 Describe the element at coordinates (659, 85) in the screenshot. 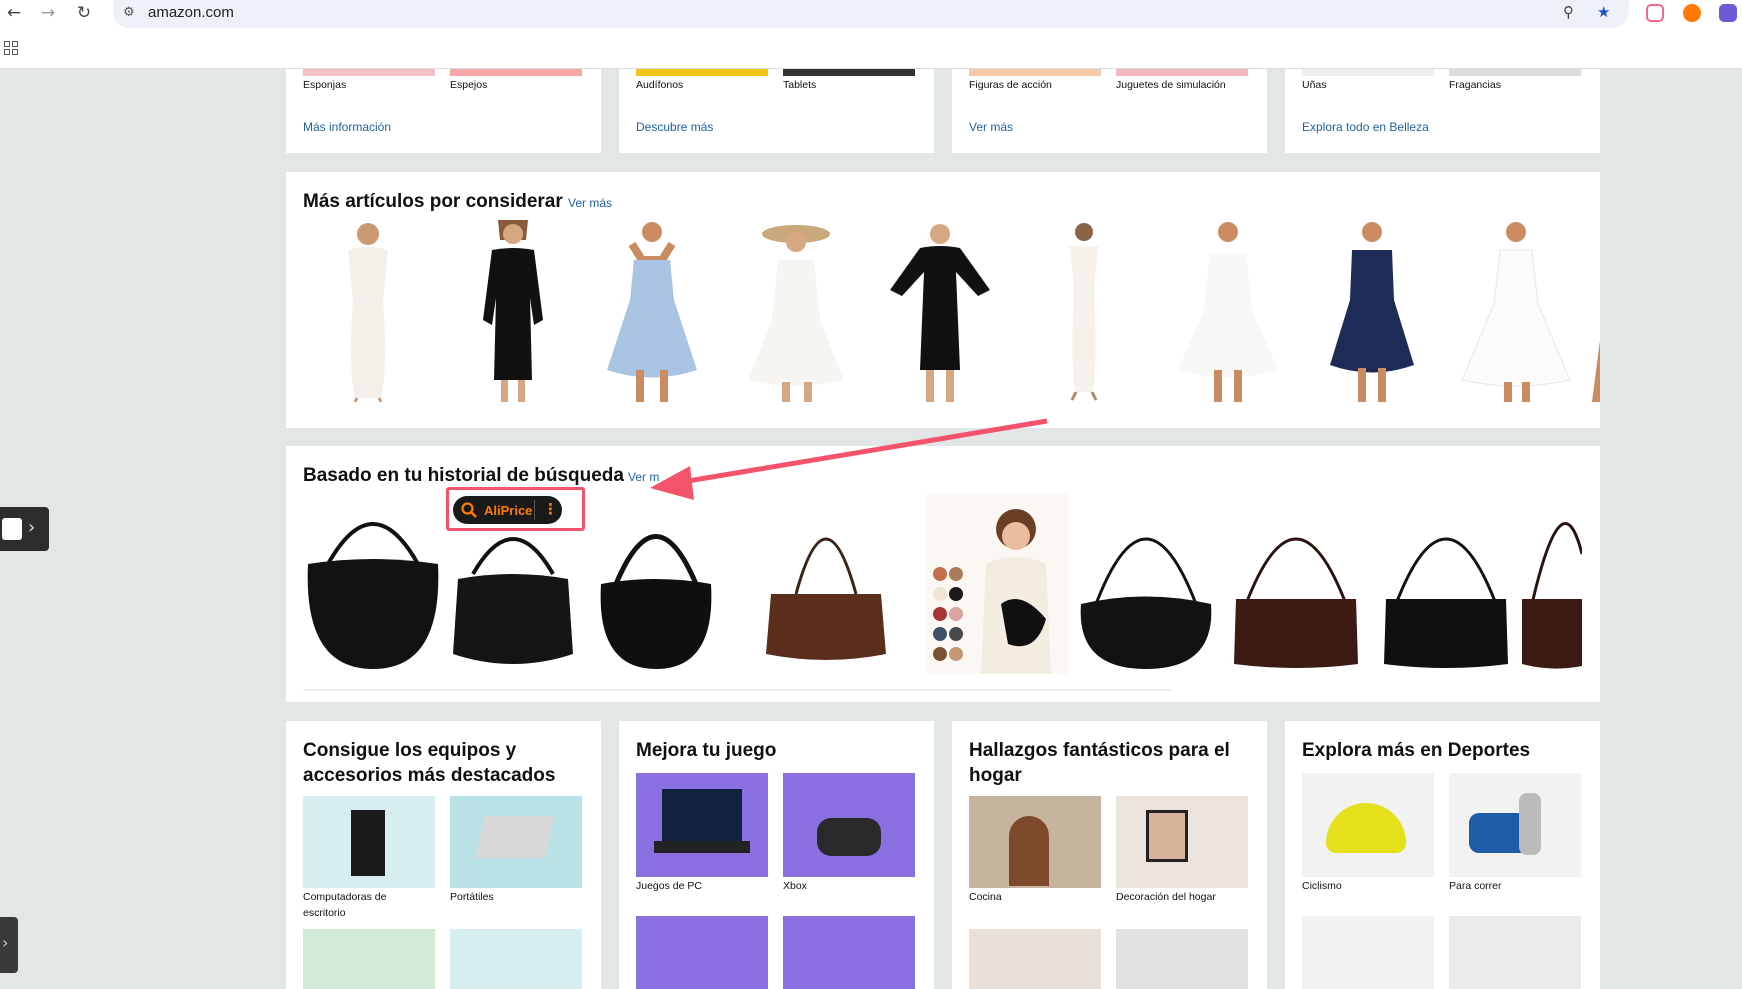

I see `thumb-label: Audífonos` at that location.